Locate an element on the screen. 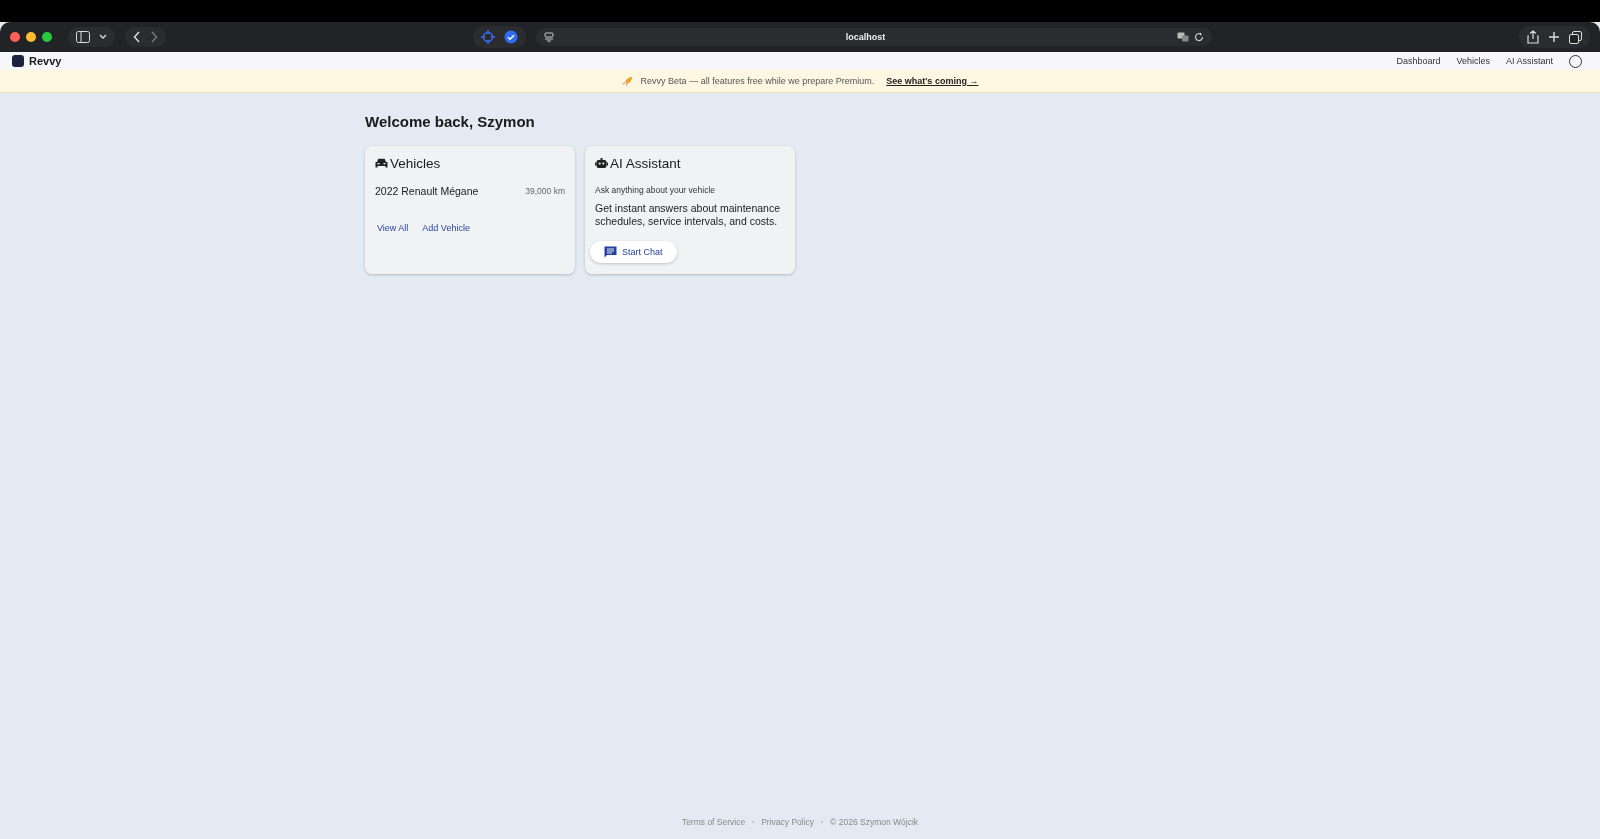  card-title: Vehicles is located at coordinates (415, 163).